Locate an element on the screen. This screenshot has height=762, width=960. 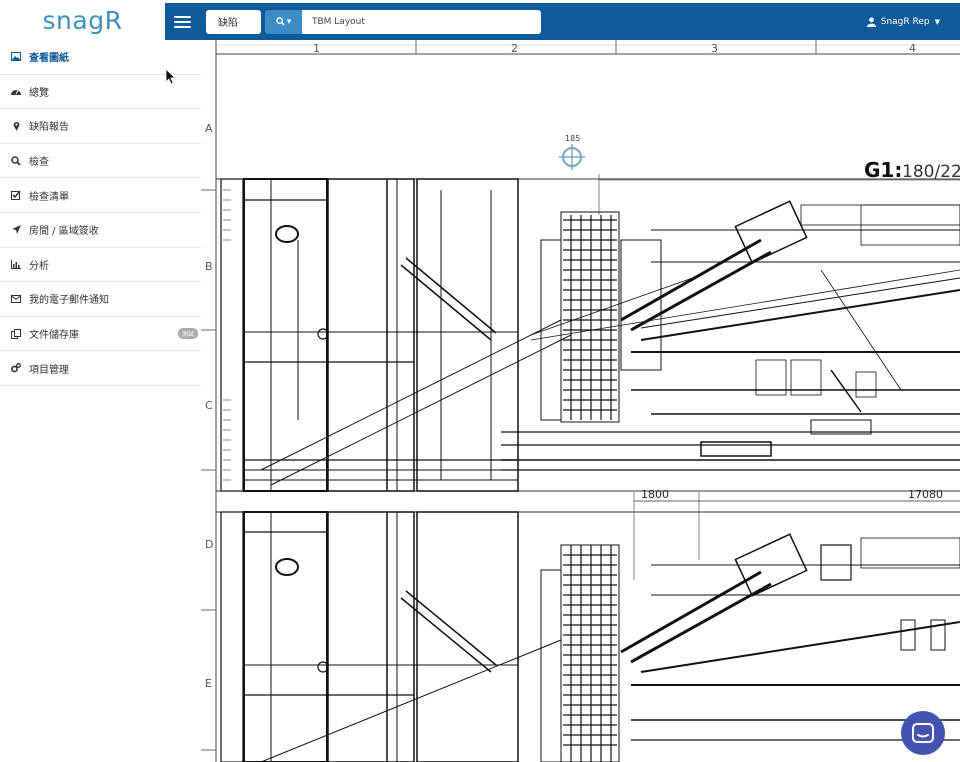
logo-text: snagR is located at coordinates (82, 20).